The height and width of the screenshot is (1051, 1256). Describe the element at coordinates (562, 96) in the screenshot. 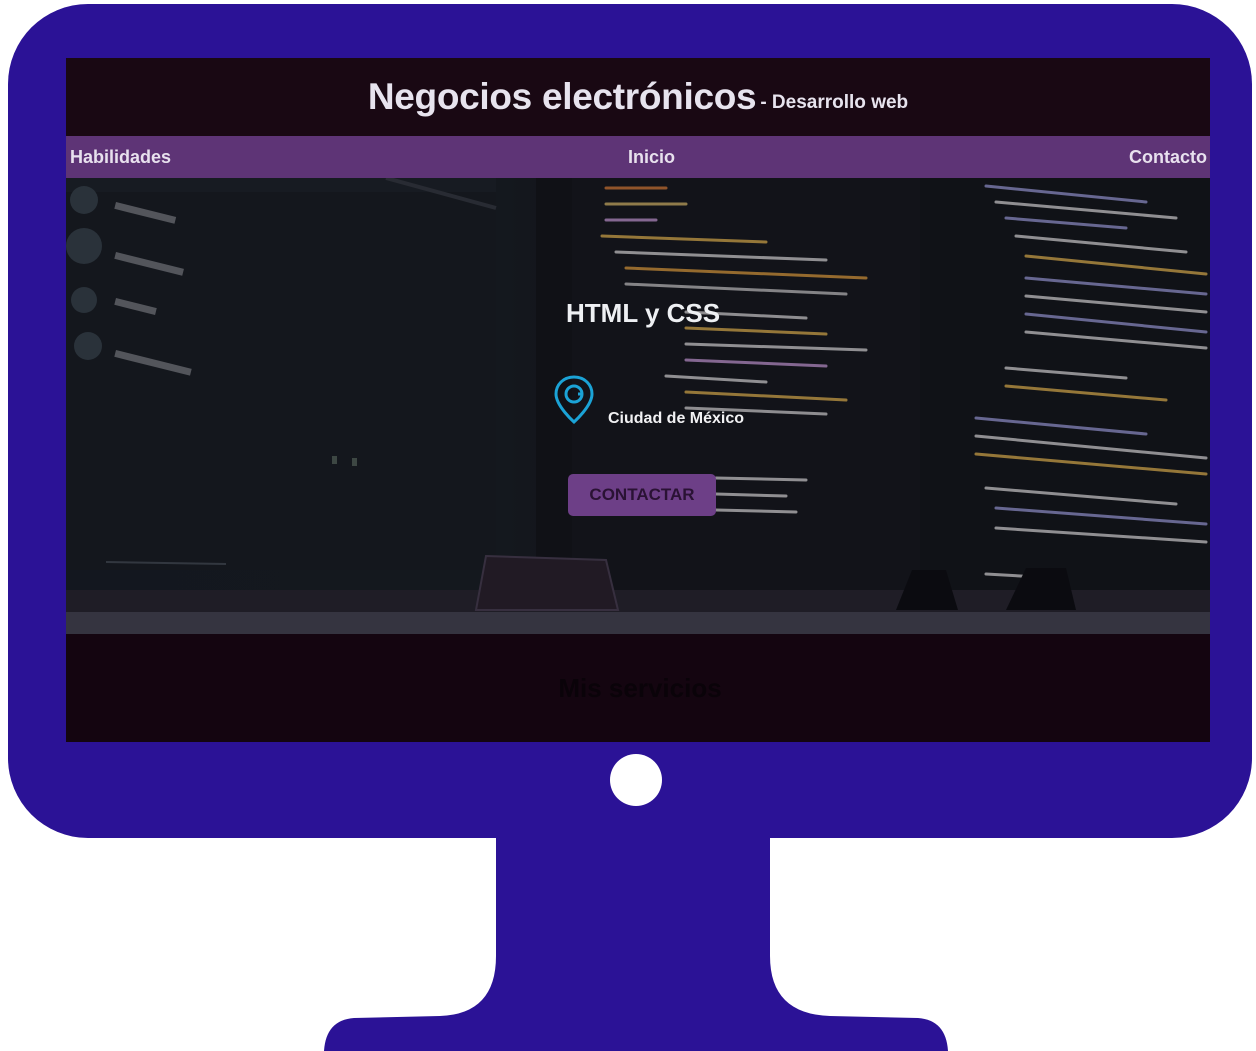

I see `site-title: Negocios electrónicos` at that location.